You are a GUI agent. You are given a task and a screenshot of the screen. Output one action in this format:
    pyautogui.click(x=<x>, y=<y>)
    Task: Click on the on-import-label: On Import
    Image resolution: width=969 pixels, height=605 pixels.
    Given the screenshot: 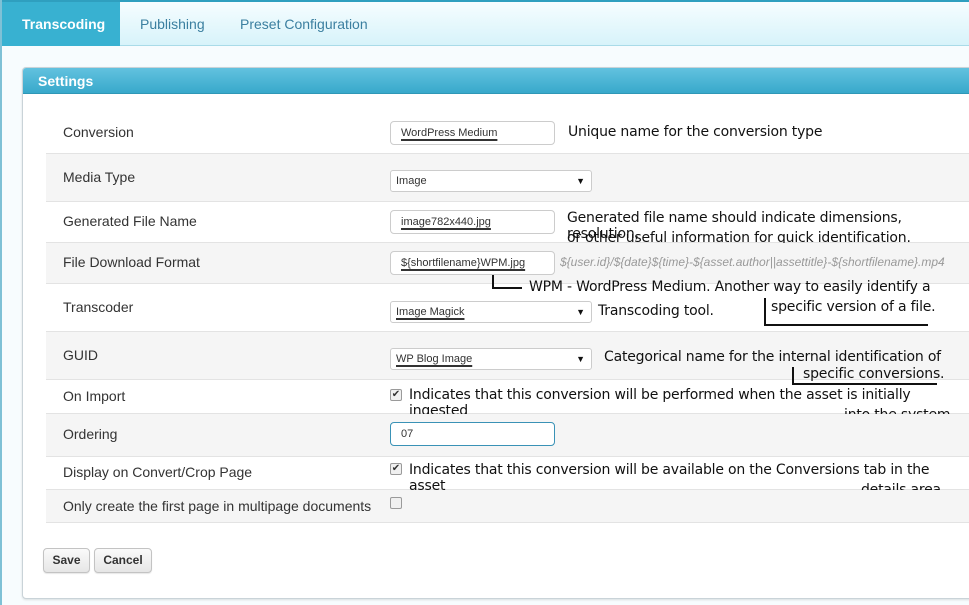 What is the action you would take?
    pyautogui.click(x=94, y=396)
    